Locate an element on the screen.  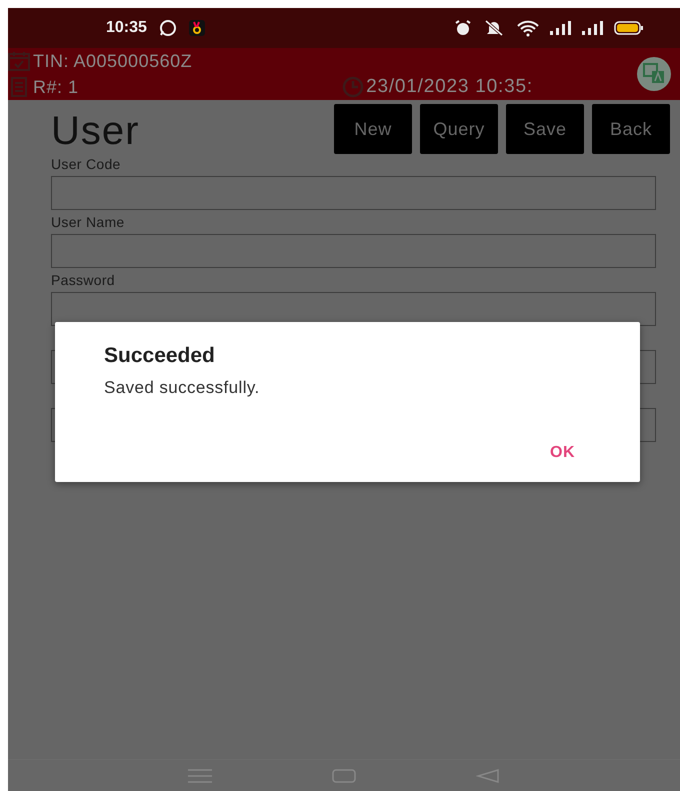
back-icon is located at coordinates (488, 775).